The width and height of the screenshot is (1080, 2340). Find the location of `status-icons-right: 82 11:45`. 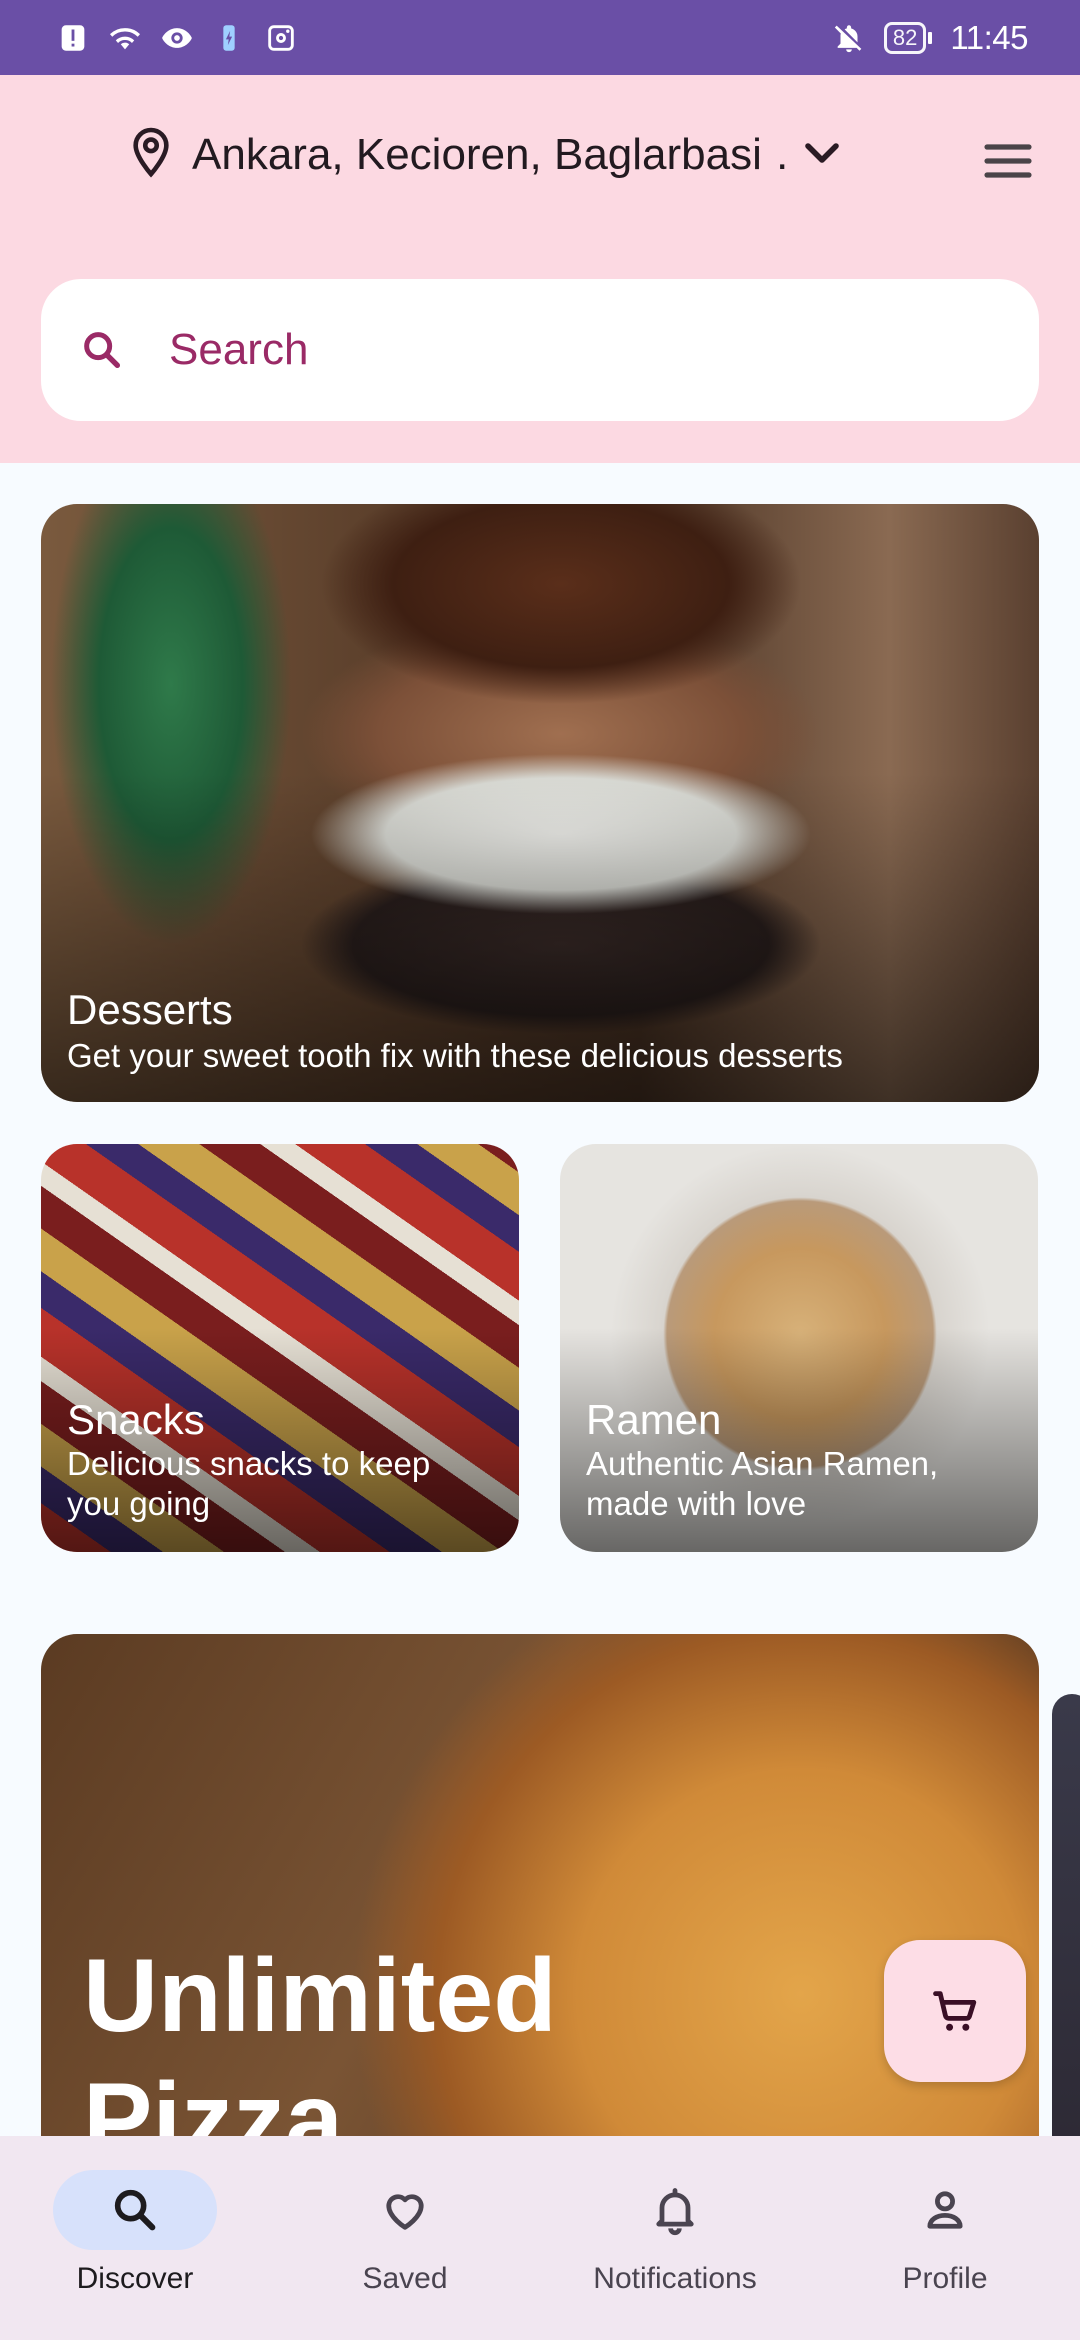

status-icons-right: 82 11:45 is located at coordinates (930, 38).